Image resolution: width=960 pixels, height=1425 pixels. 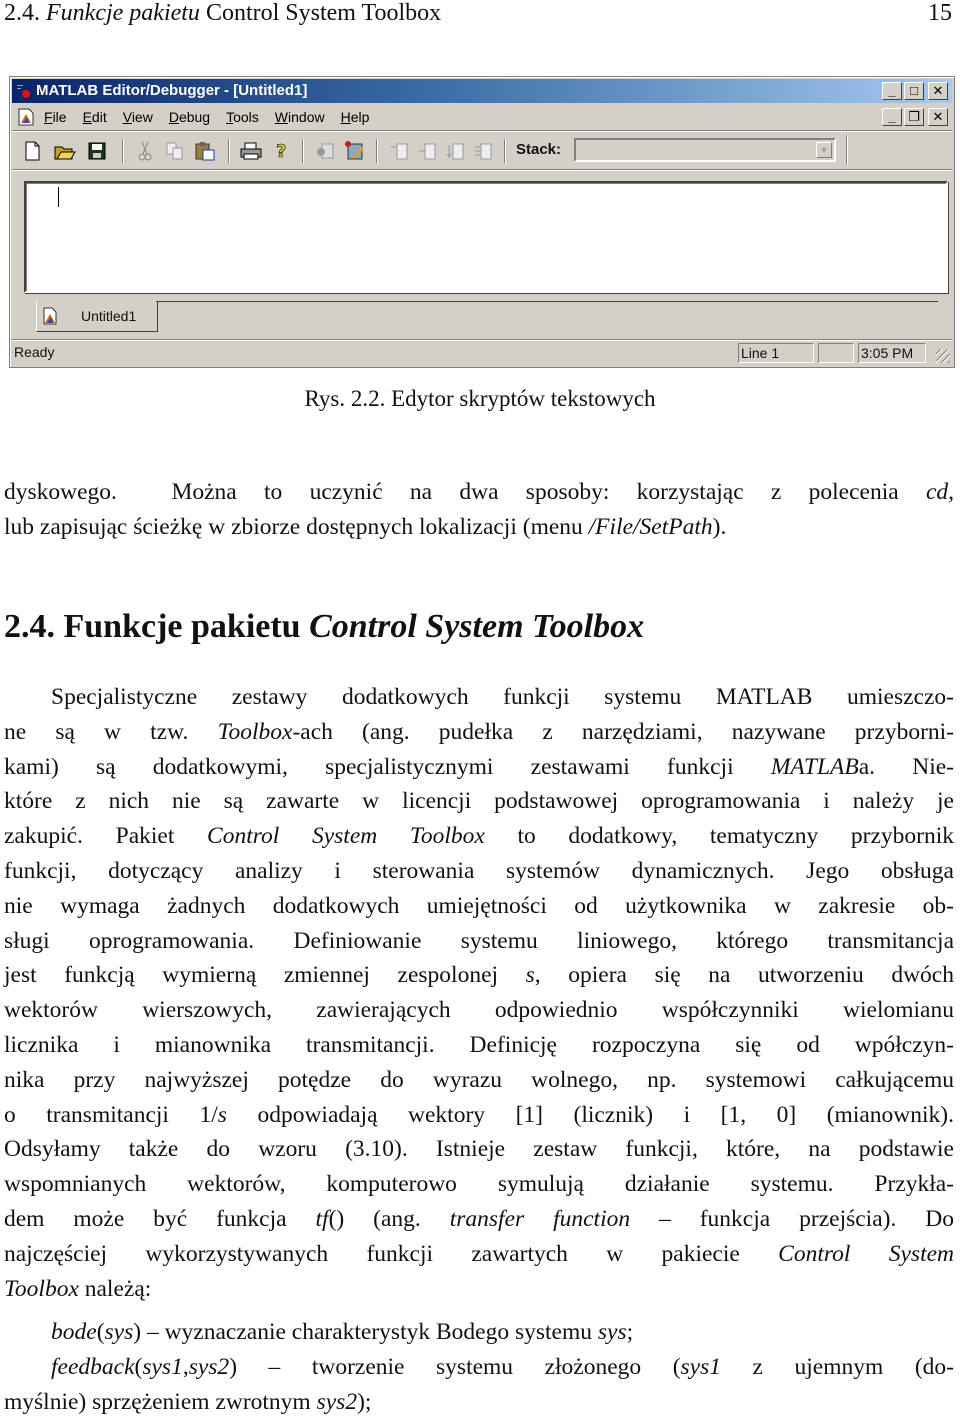 What do you see at coordinates (188, 1401) in the screenshot?
I see `text-line: myślnie) sprzężeniem zwrotnym sys2);` at bounding box center [188, 1401].